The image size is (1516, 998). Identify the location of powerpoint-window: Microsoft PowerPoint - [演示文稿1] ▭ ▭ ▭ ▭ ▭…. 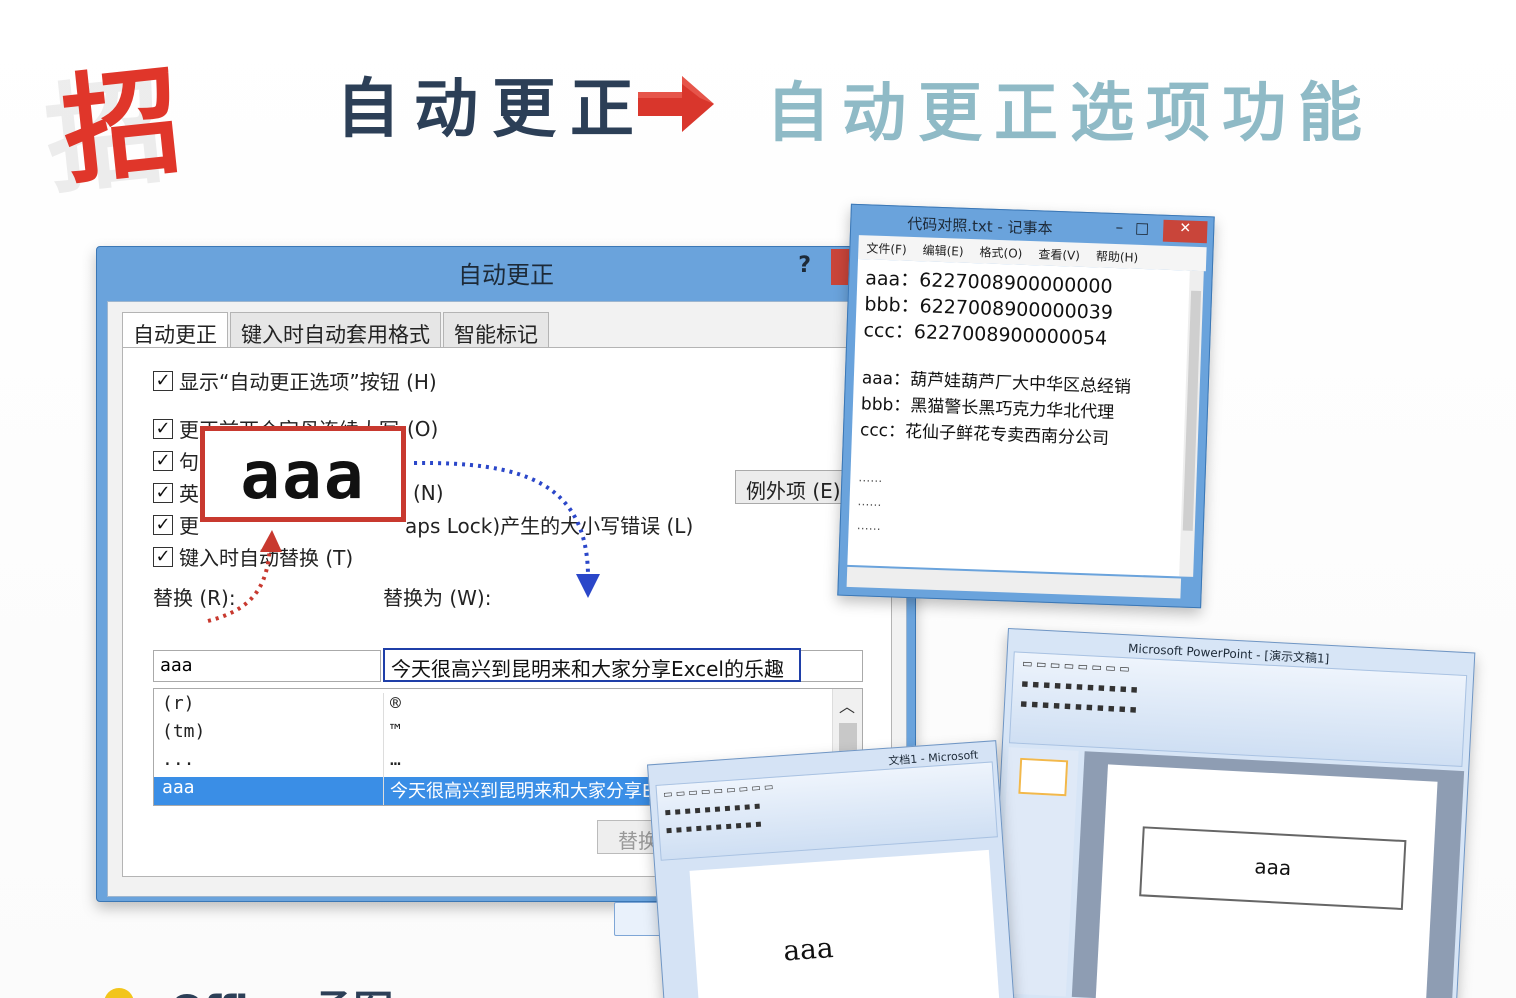
(1232, 813).